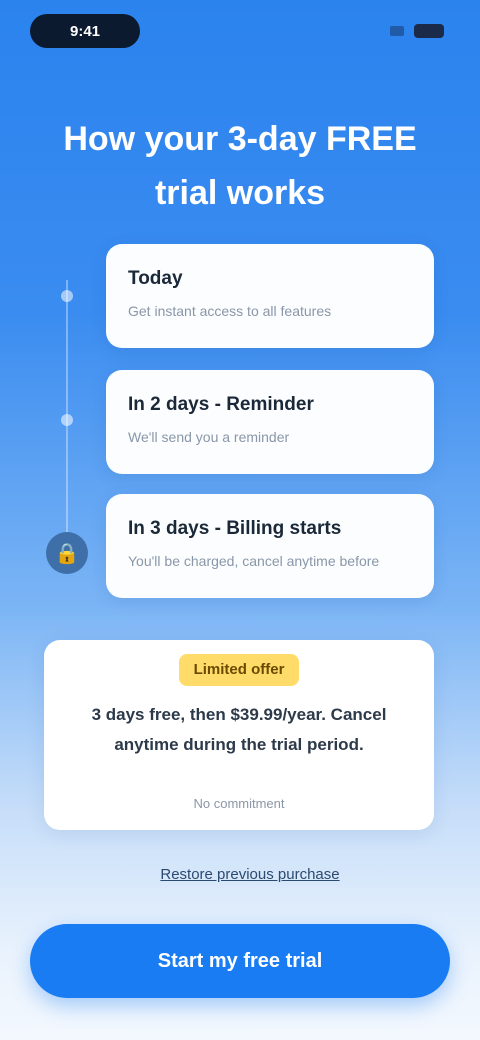  I want to click on headline: How your 3-day FREE trial works, so click(240, 166).